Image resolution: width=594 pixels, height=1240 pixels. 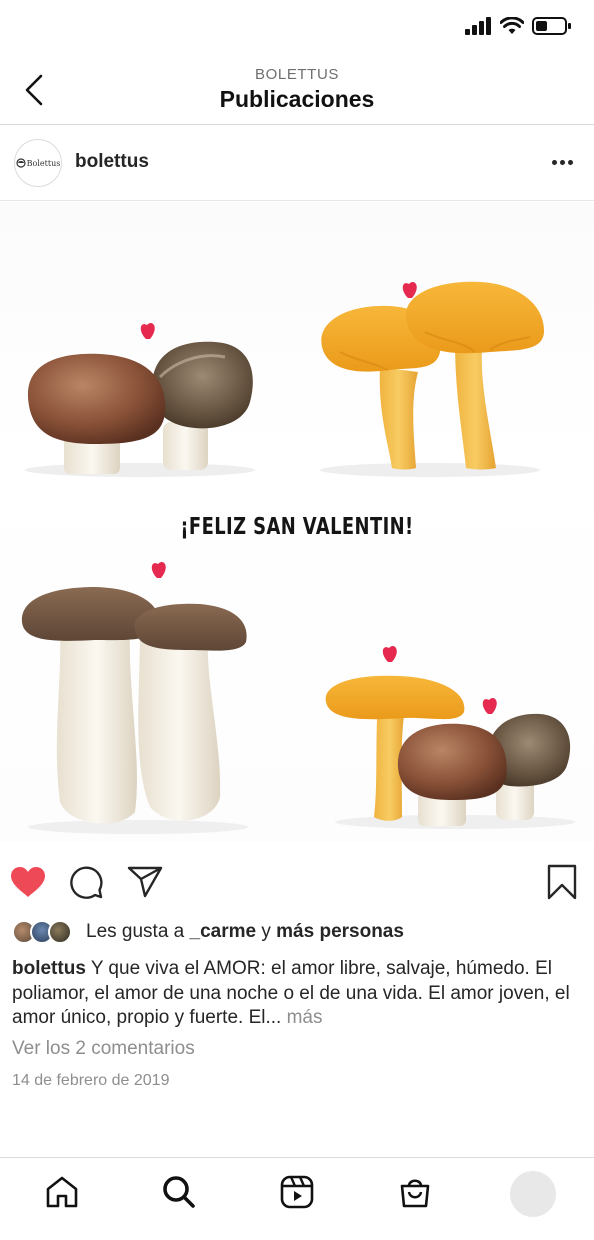 I want to click on likes-prefix: Les gusta a, so click(x=135, y=931).